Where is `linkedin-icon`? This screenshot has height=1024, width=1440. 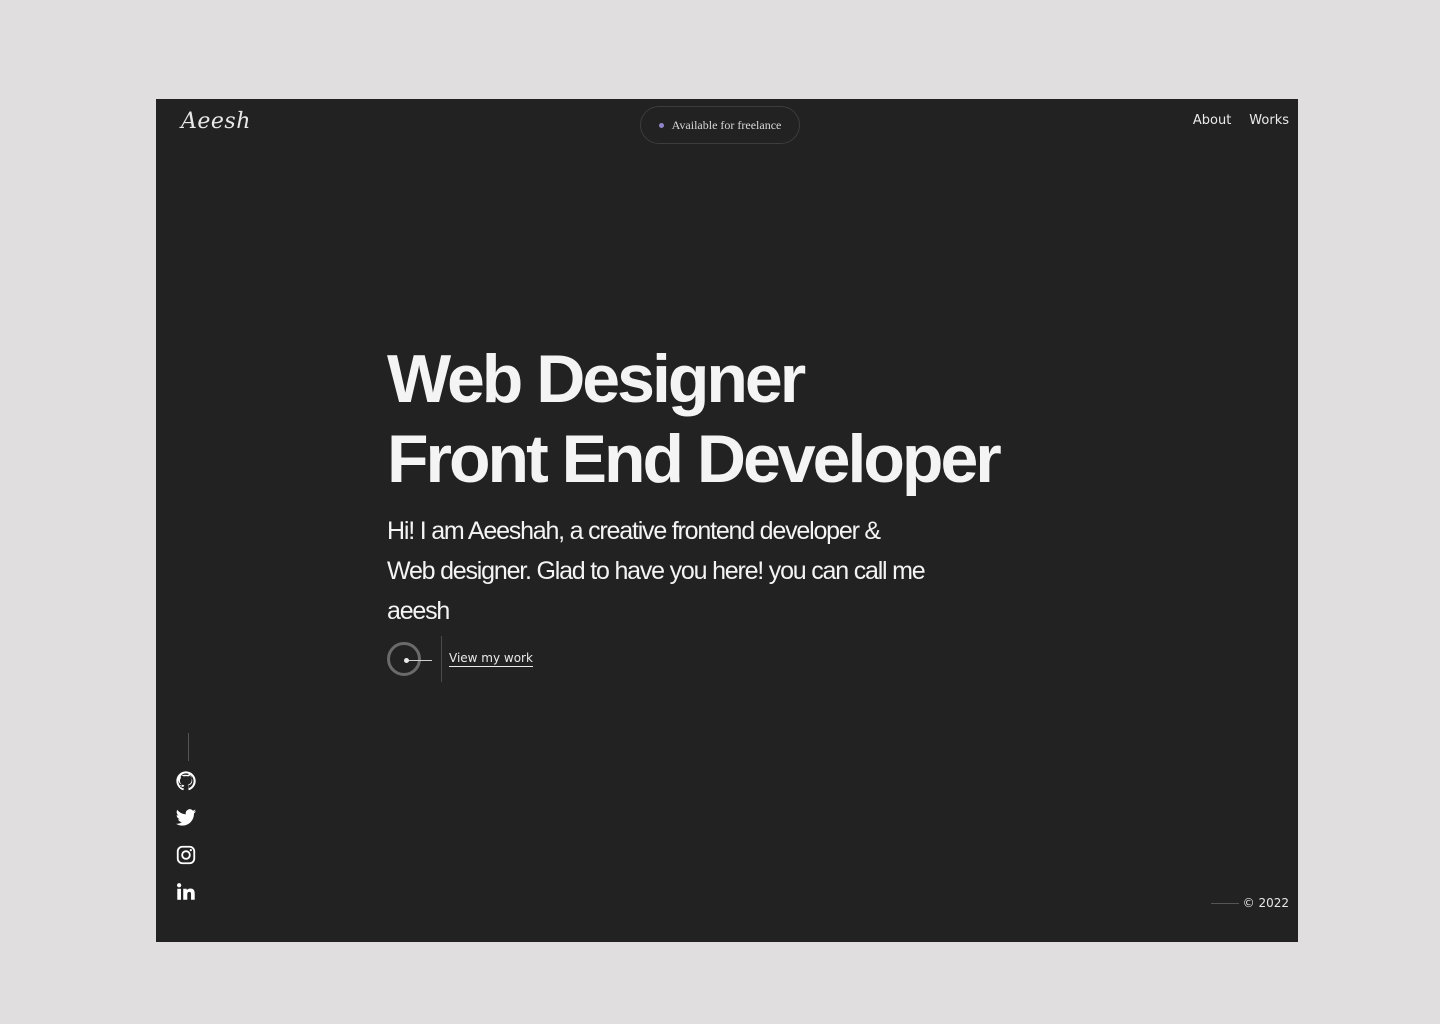
linkedin-icon is located at coordinates (186, 892).